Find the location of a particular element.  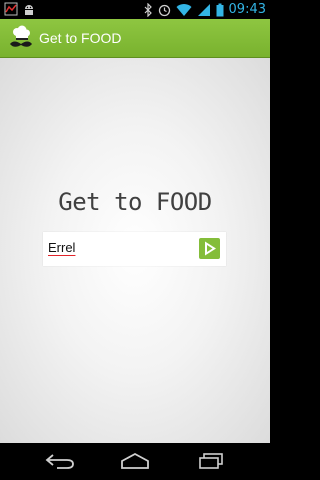

chef-hat-mustache-icon is located at coordinates (21, 38).